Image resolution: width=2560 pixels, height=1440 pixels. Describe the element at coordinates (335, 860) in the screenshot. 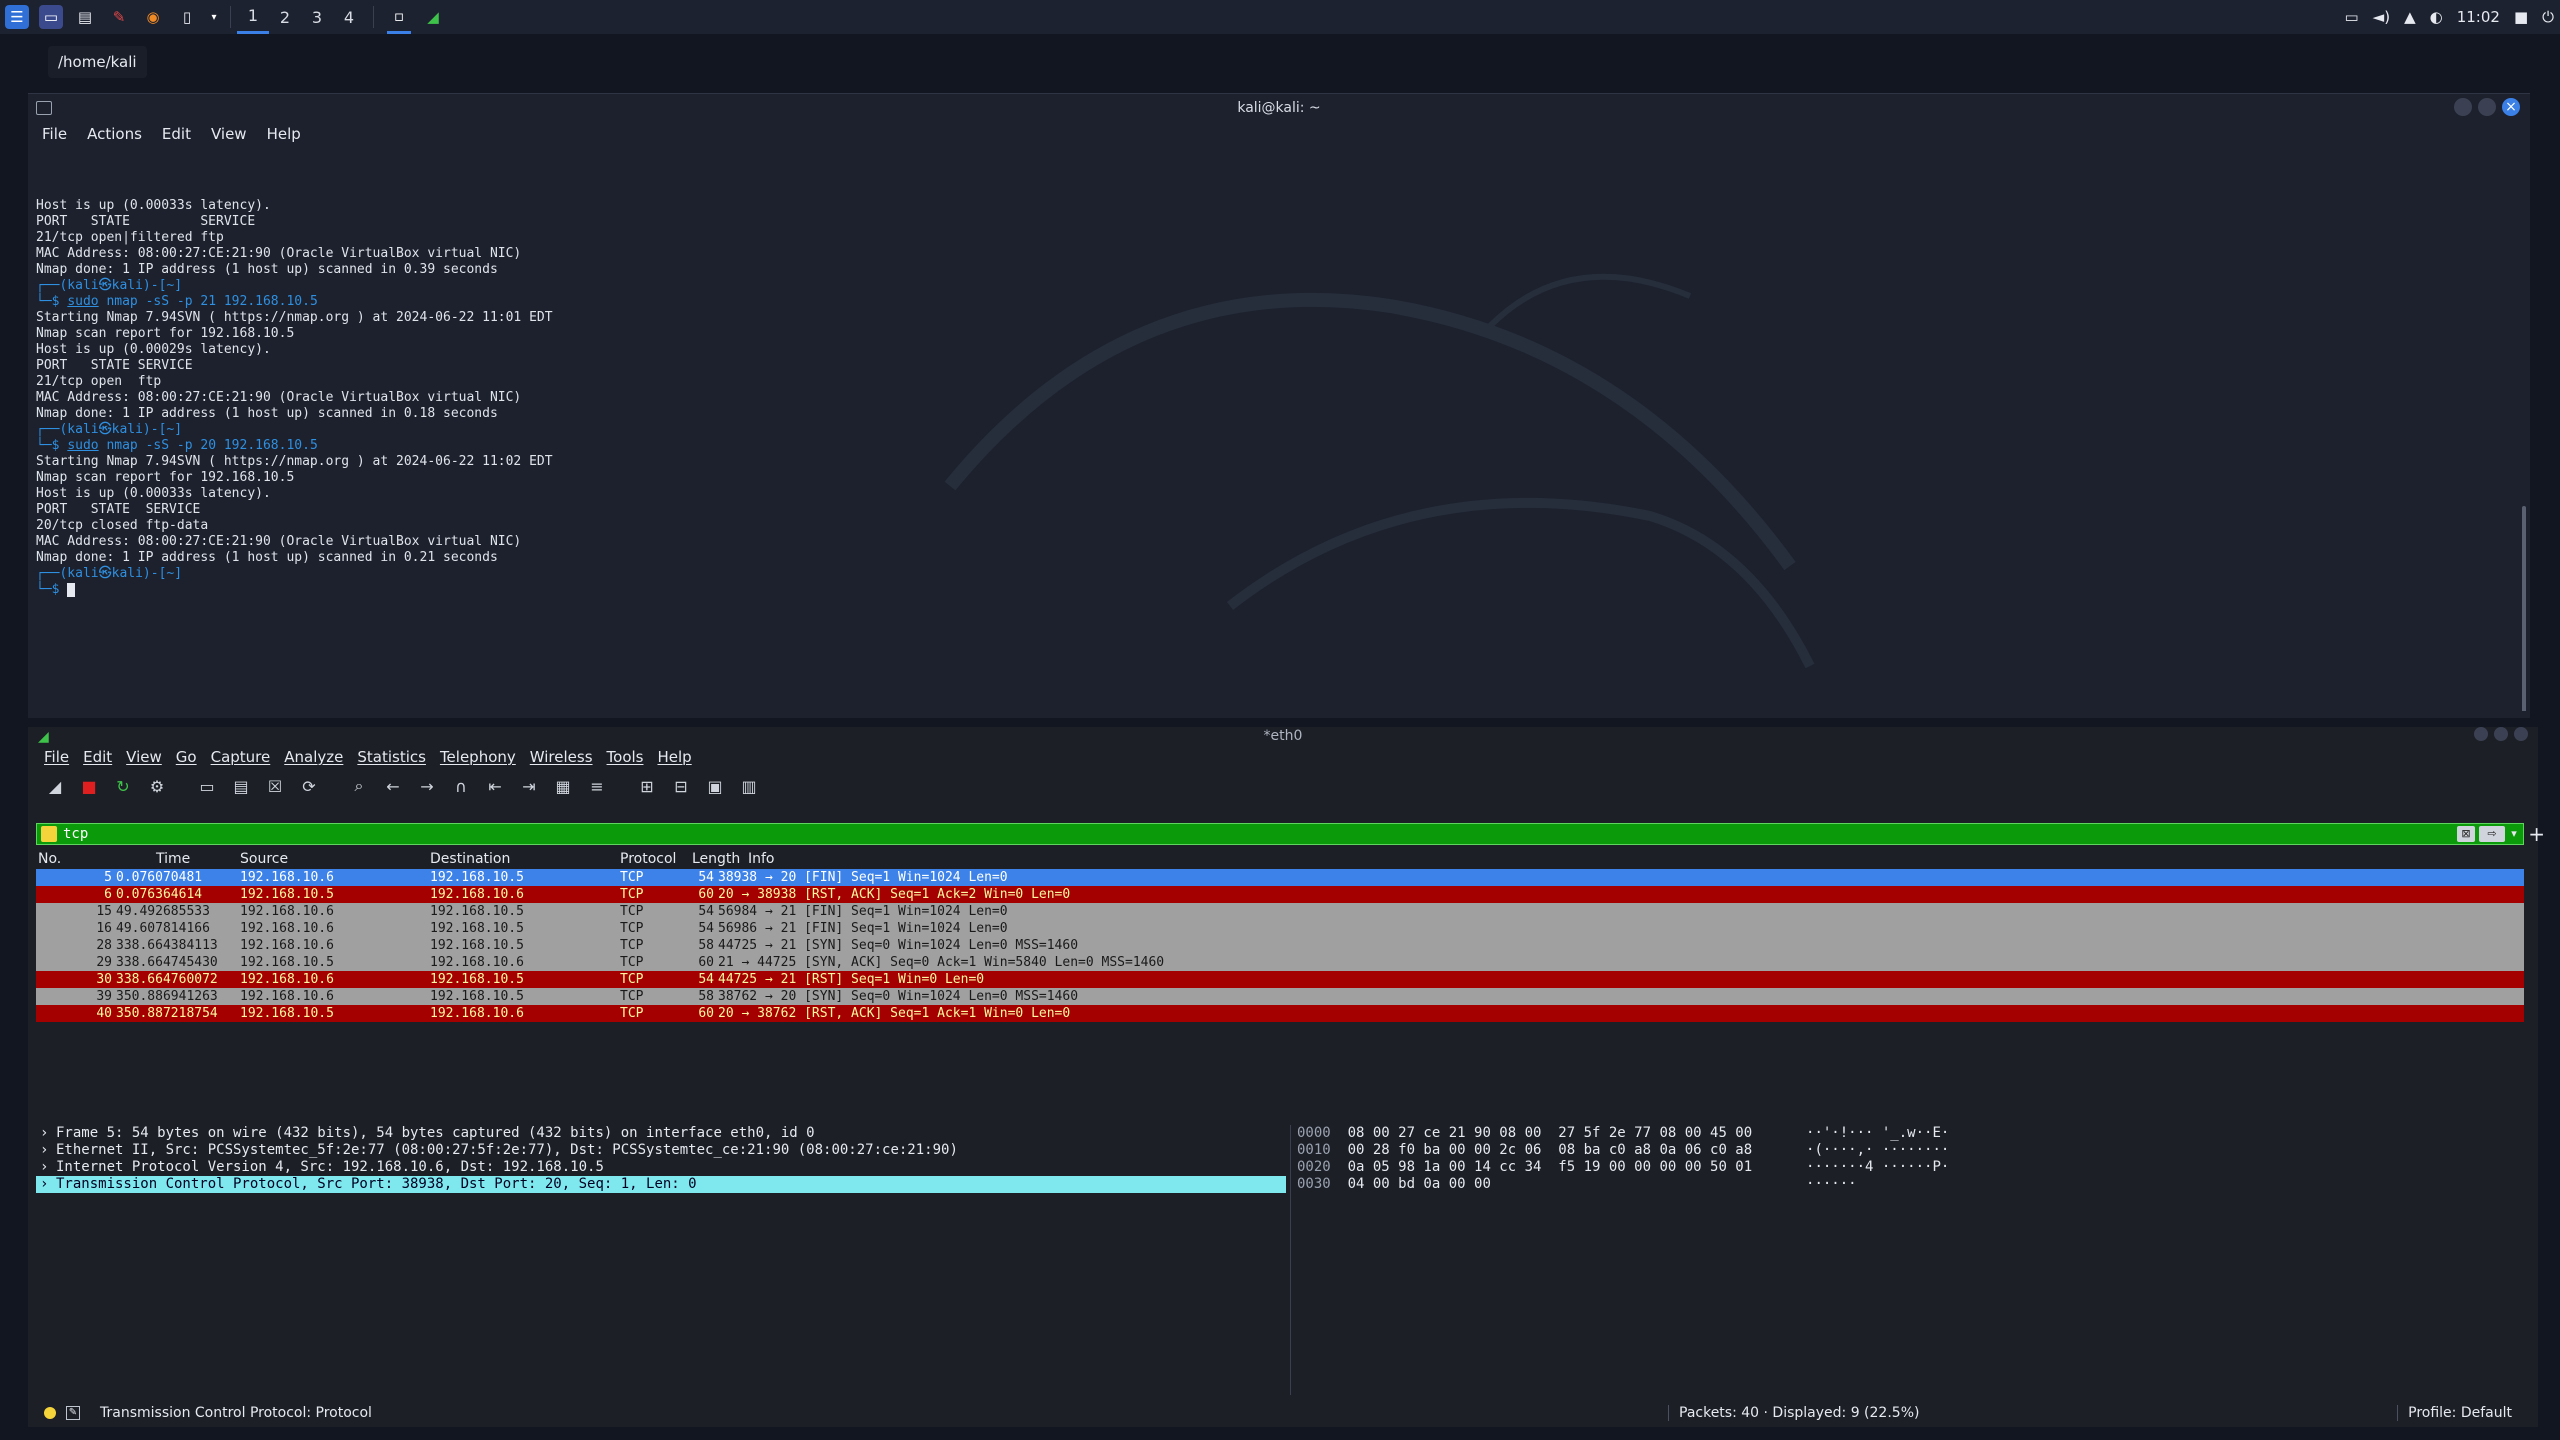

I see `column-source: Source` at that location.